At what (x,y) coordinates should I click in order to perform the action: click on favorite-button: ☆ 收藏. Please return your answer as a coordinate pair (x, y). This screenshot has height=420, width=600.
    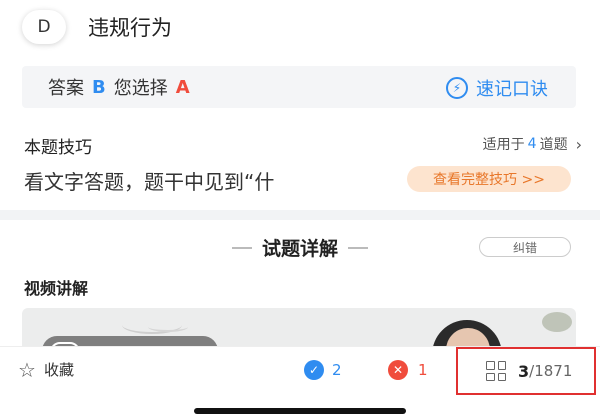
    Looking at the image, I should click on (46, 369).